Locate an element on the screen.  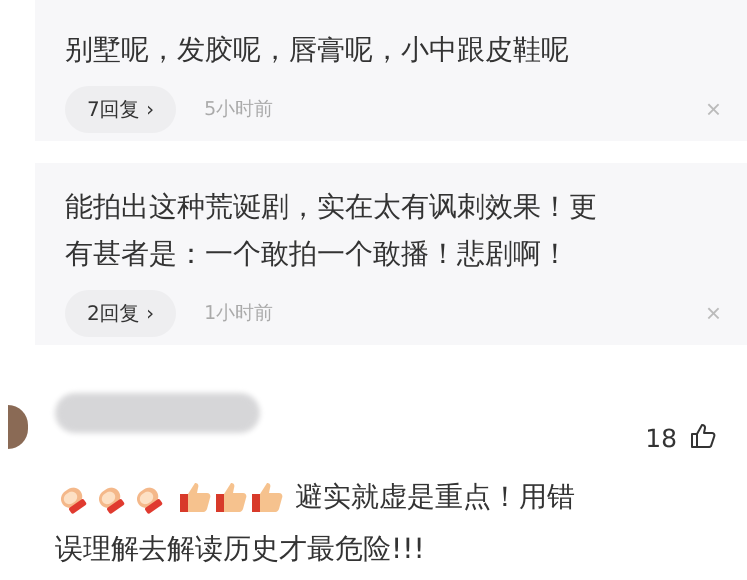
replies-button: 2回复 › is located at coordinates (120, 313).